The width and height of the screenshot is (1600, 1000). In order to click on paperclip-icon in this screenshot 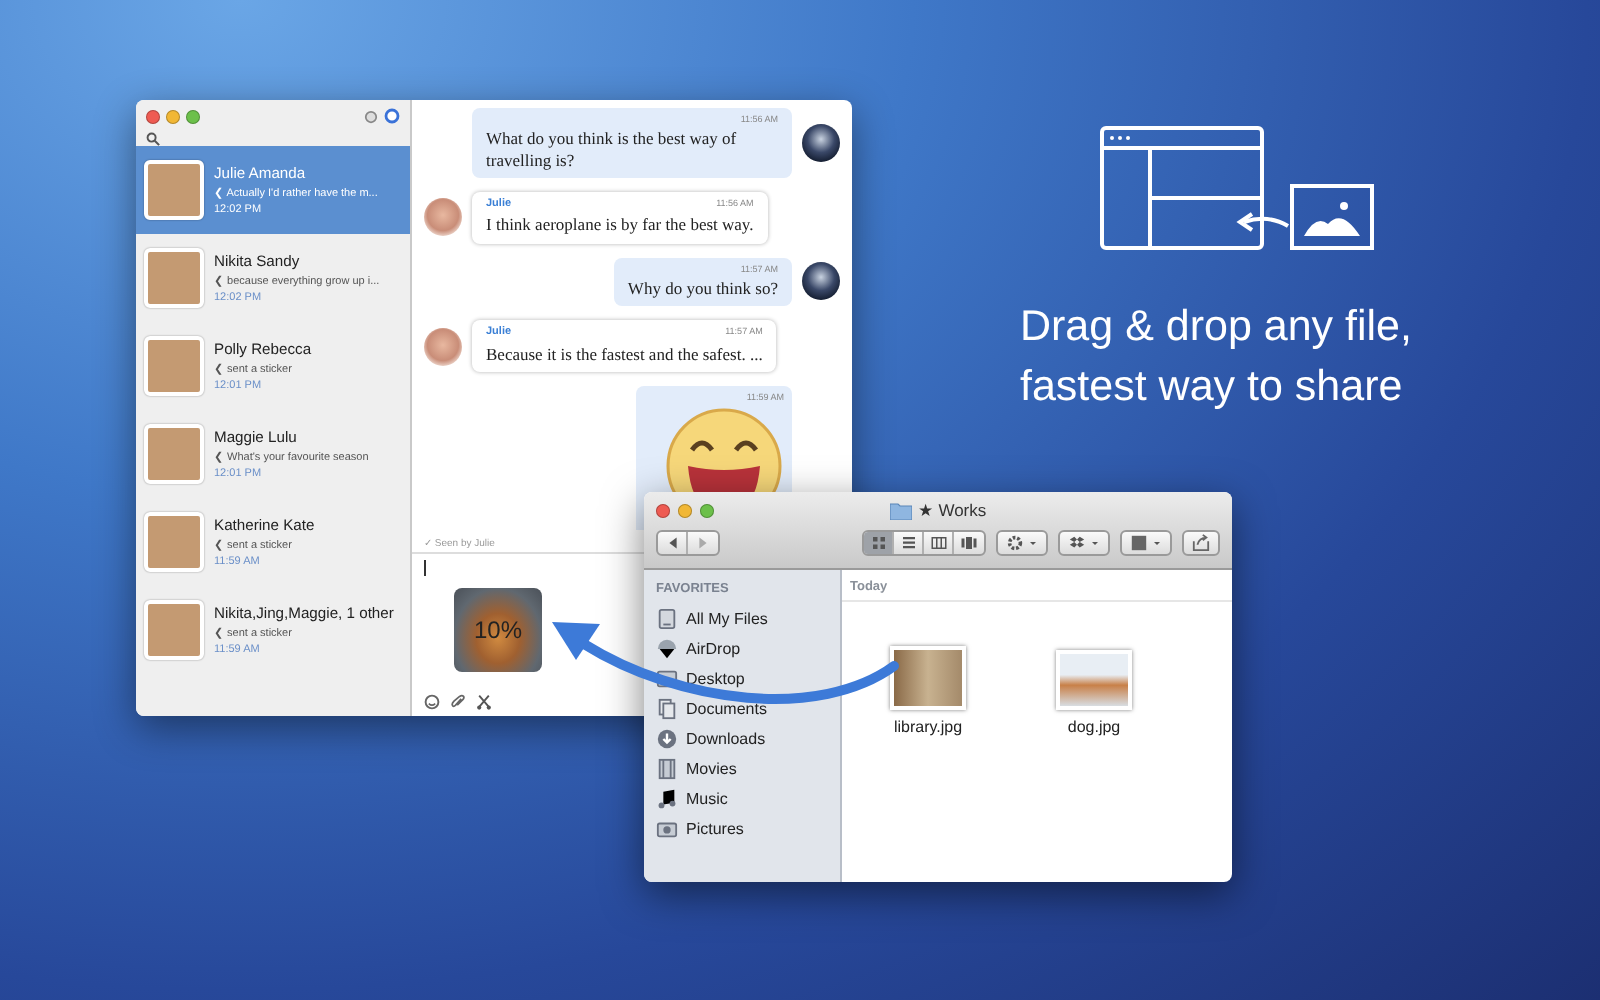, I will do `click(458, 702)`.